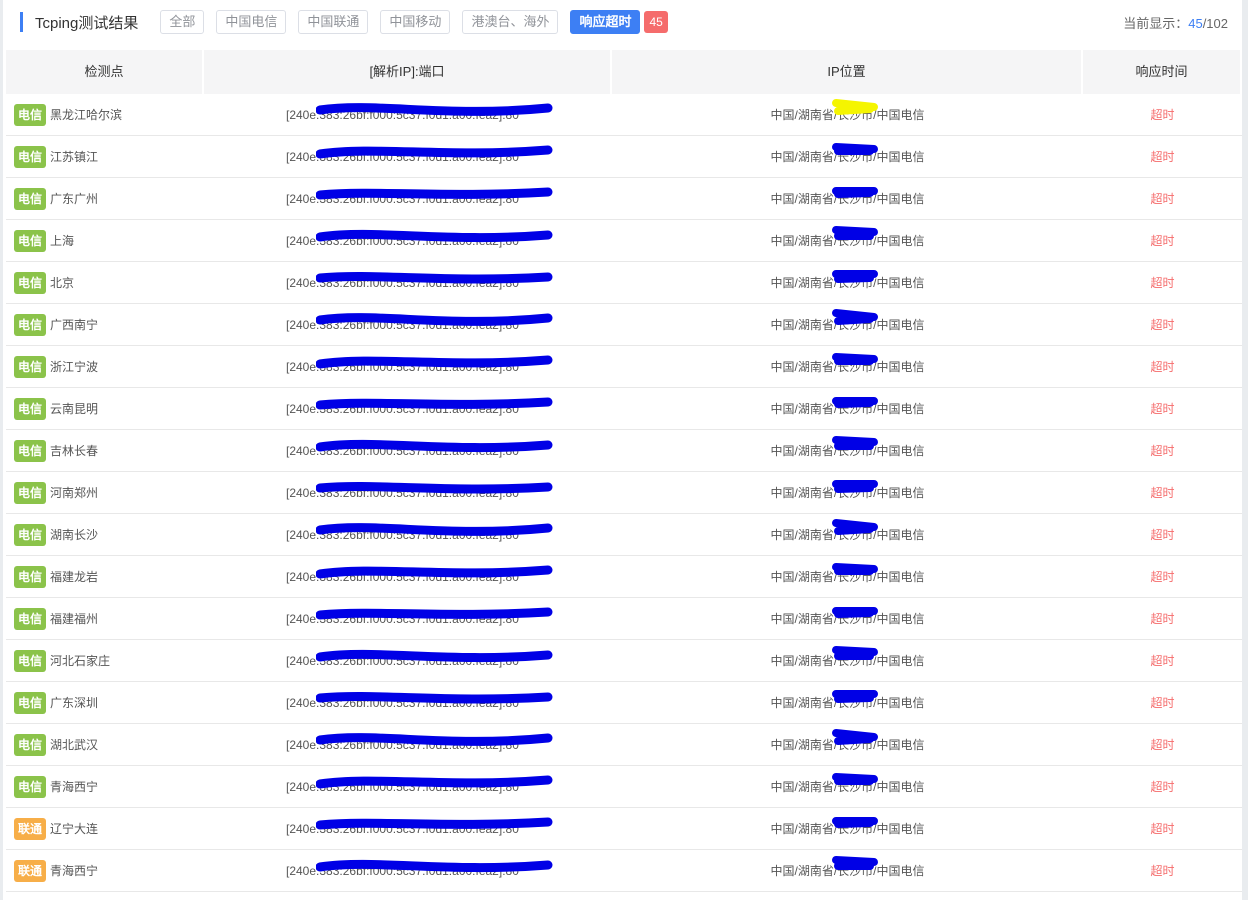 The height and width of the screenshot is (900, 1248). Describe the element at coordinates (333, 22) in the screenshot. I see `filter-unicom-button: 中国联通` at that location.